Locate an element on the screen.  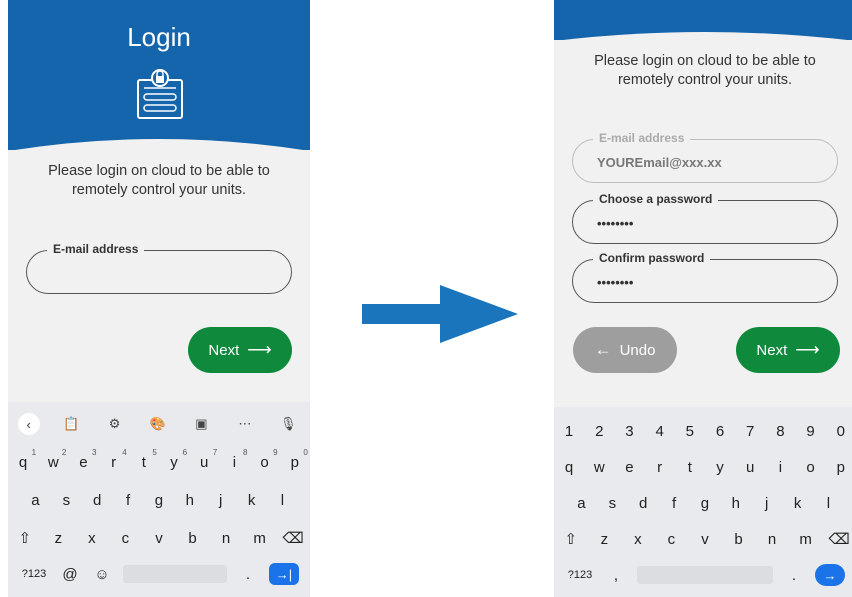
at-key: @ is located at coordinates (70, 574).